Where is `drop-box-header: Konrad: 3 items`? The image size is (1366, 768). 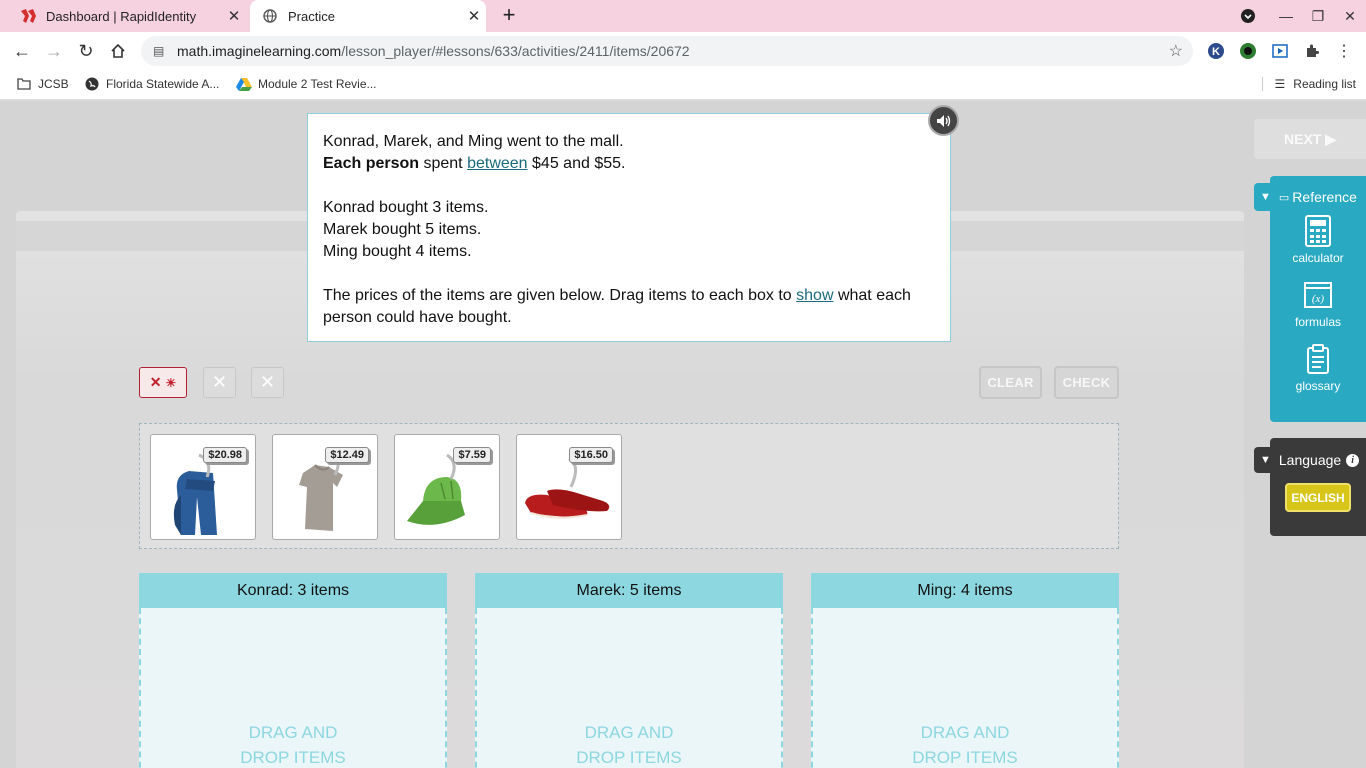
drop-box-header: Konrad: 3 items is located at coordinates (293, 590).